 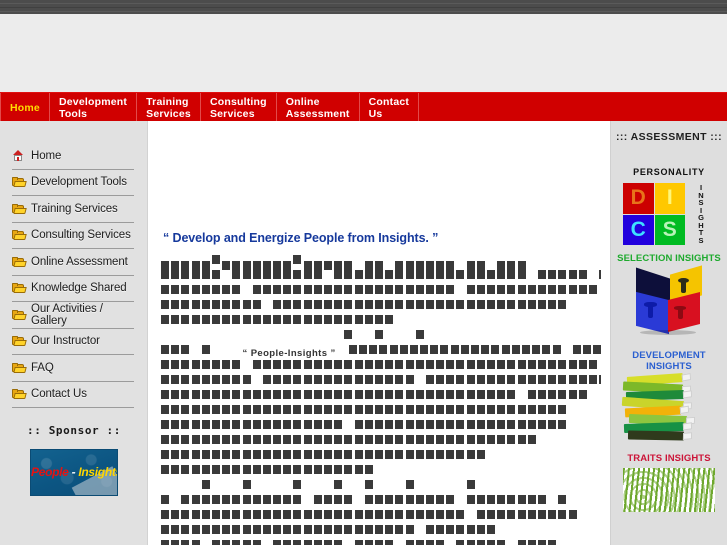 I want to click on banner-text-insights: Insights, so click(x=98, y=472).